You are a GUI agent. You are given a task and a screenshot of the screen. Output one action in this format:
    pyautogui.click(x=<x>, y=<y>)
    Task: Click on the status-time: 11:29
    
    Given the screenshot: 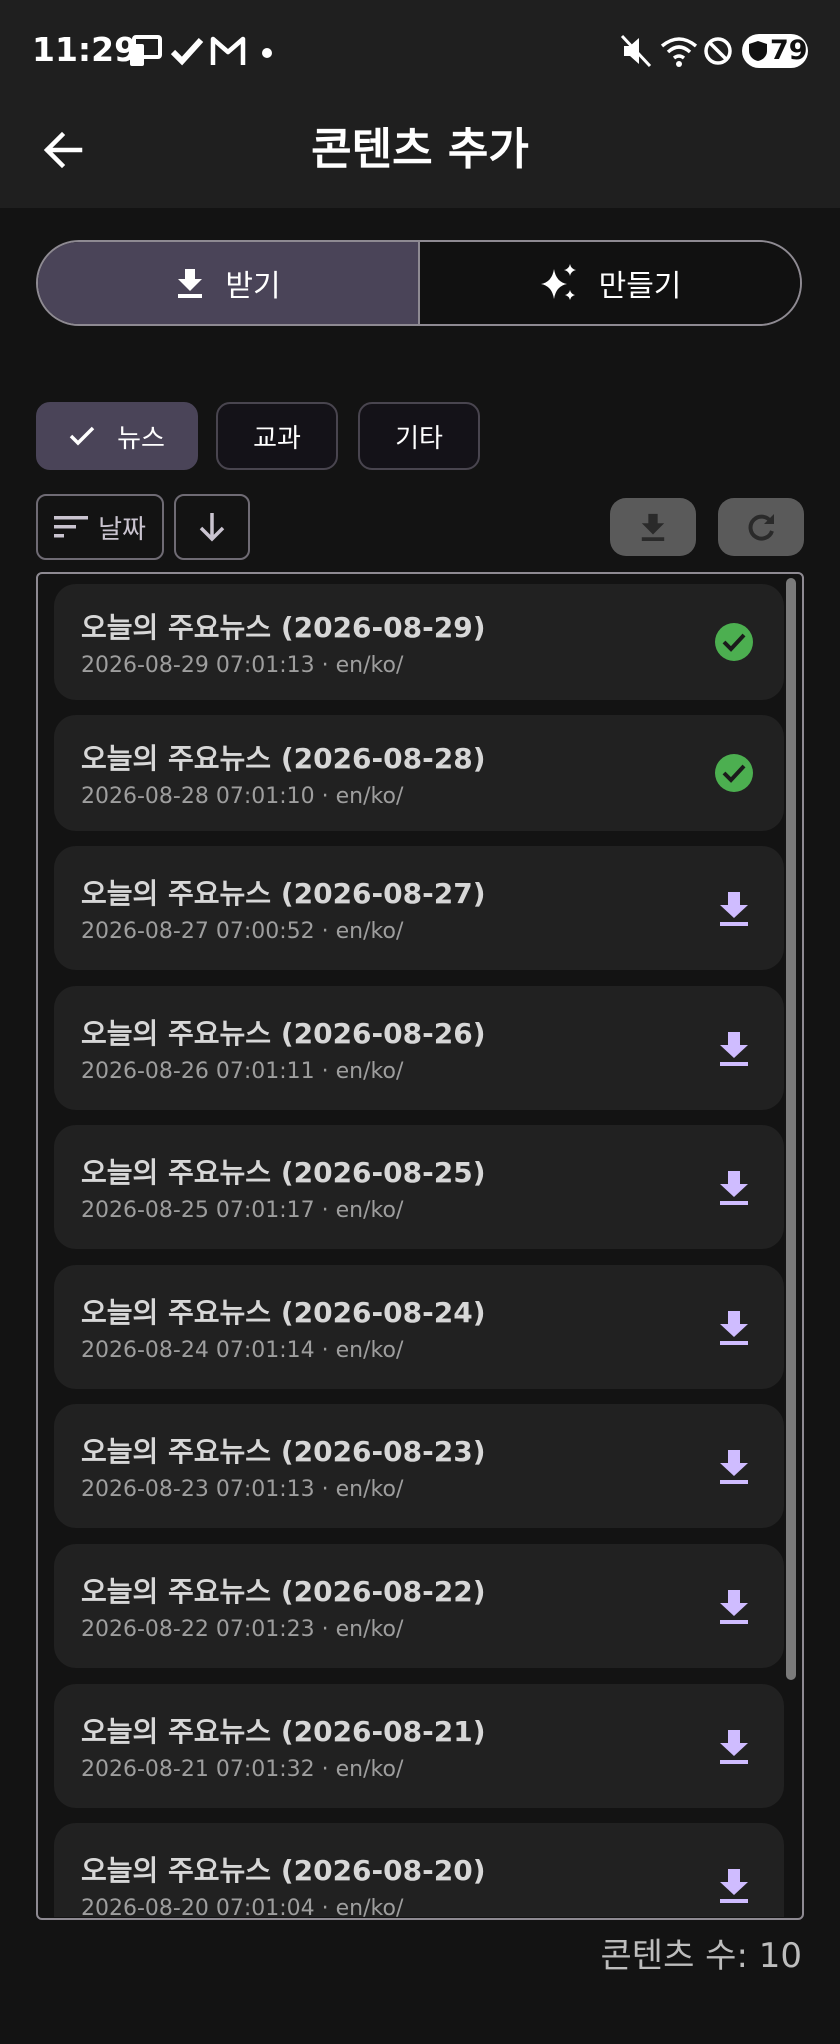 What is the action you would take?
    pyautogui.click(x=85, y=49)
    